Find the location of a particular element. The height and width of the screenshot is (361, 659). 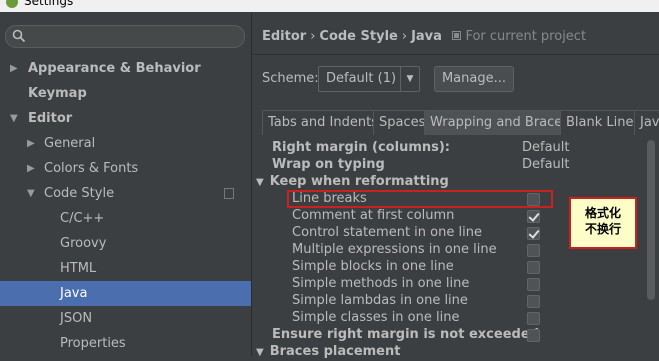

sidebar-item-label: Code Style is located at coordinates (79, 193).